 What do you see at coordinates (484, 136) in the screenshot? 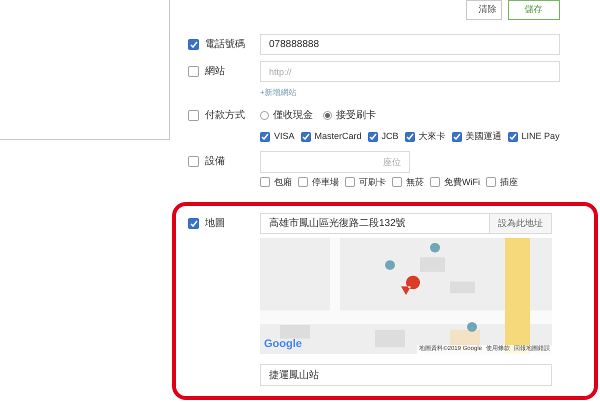
I see `card-label: 美國運通` at bounding box center [484, 136].